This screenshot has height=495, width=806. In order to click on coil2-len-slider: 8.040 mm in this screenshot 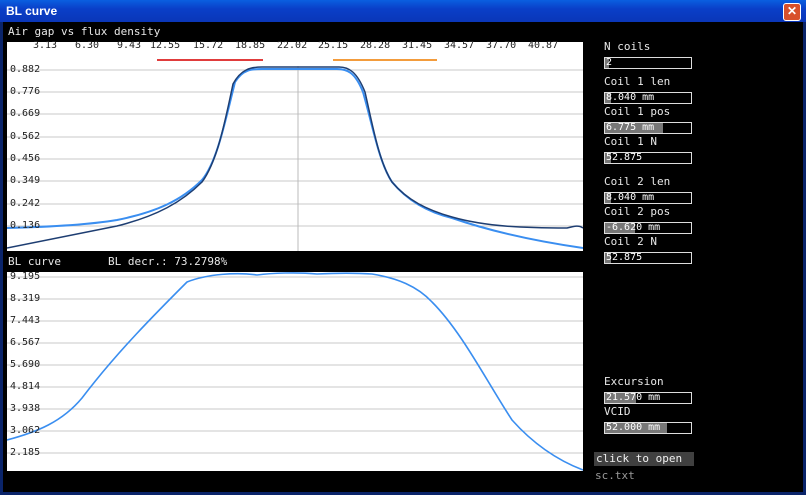, I will do `click(648, 198)`.